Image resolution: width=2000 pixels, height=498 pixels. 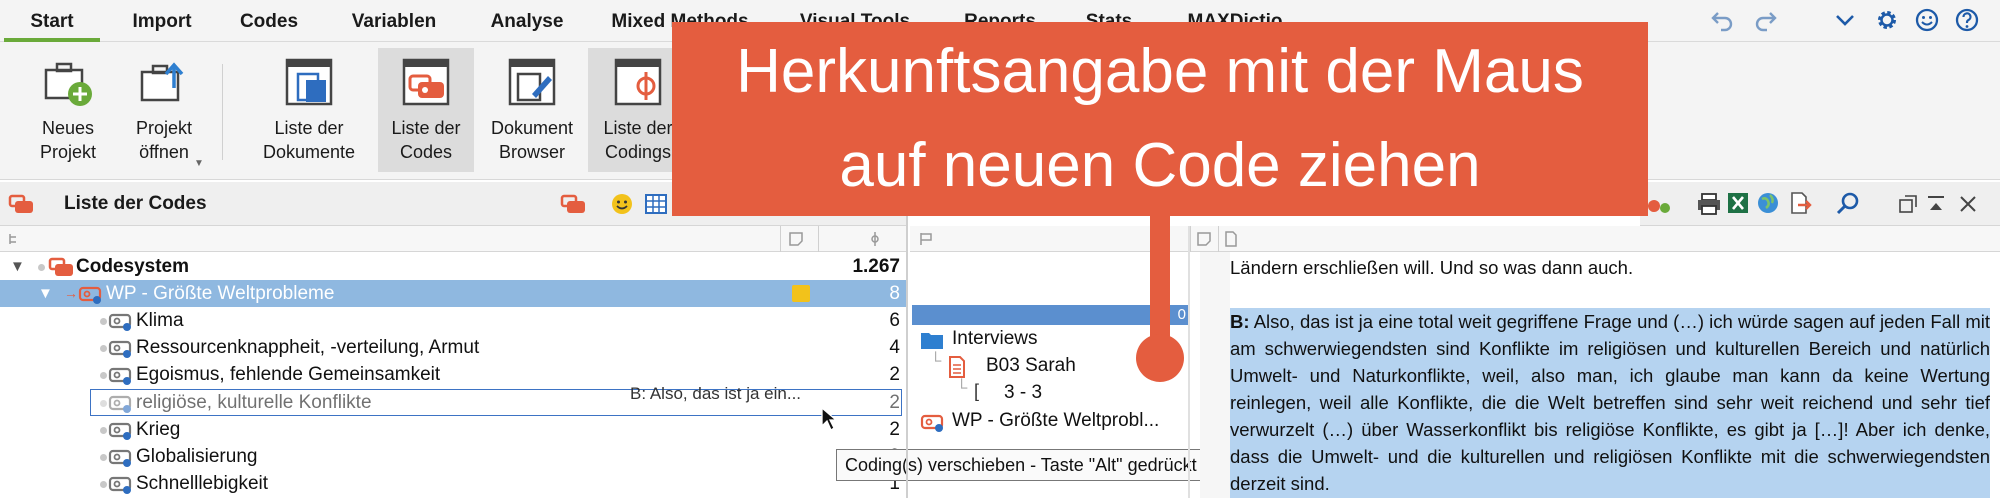 What do you see at coordinates (162, 21) in the screenshot?
I see `tab-import: Import` at bounding box center [162, 21].